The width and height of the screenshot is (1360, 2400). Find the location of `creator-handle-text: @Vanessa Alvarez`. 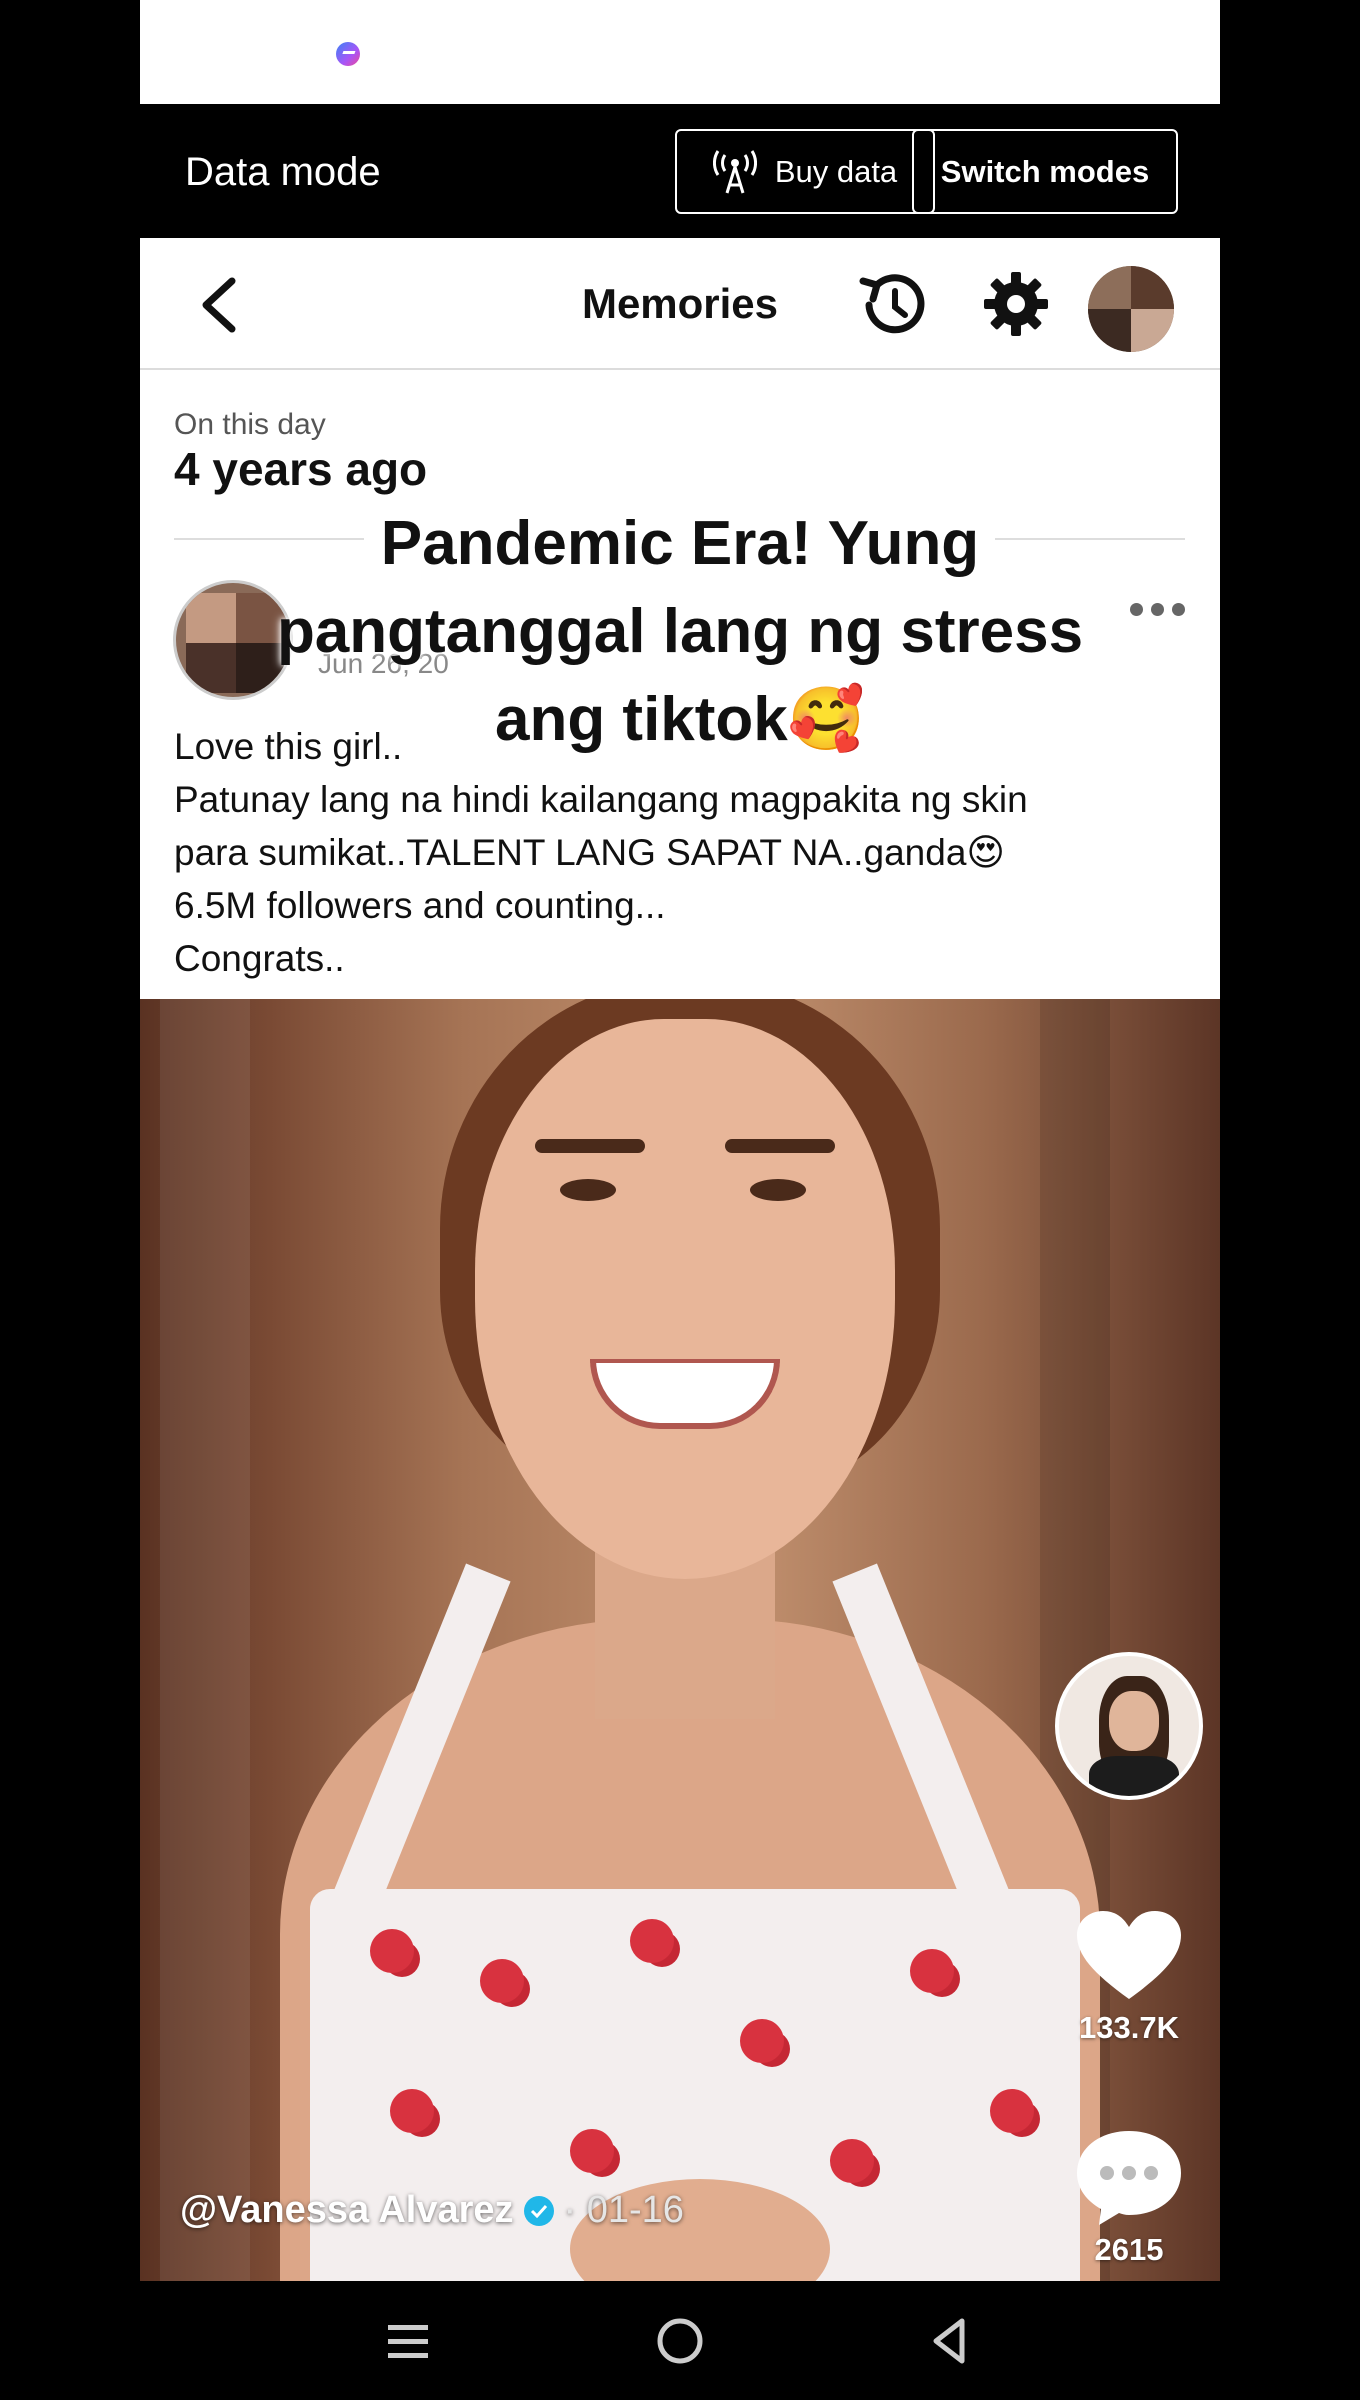

creator-handle-text: @Vanessa Alvarez is located at coordinates (347, 2210).